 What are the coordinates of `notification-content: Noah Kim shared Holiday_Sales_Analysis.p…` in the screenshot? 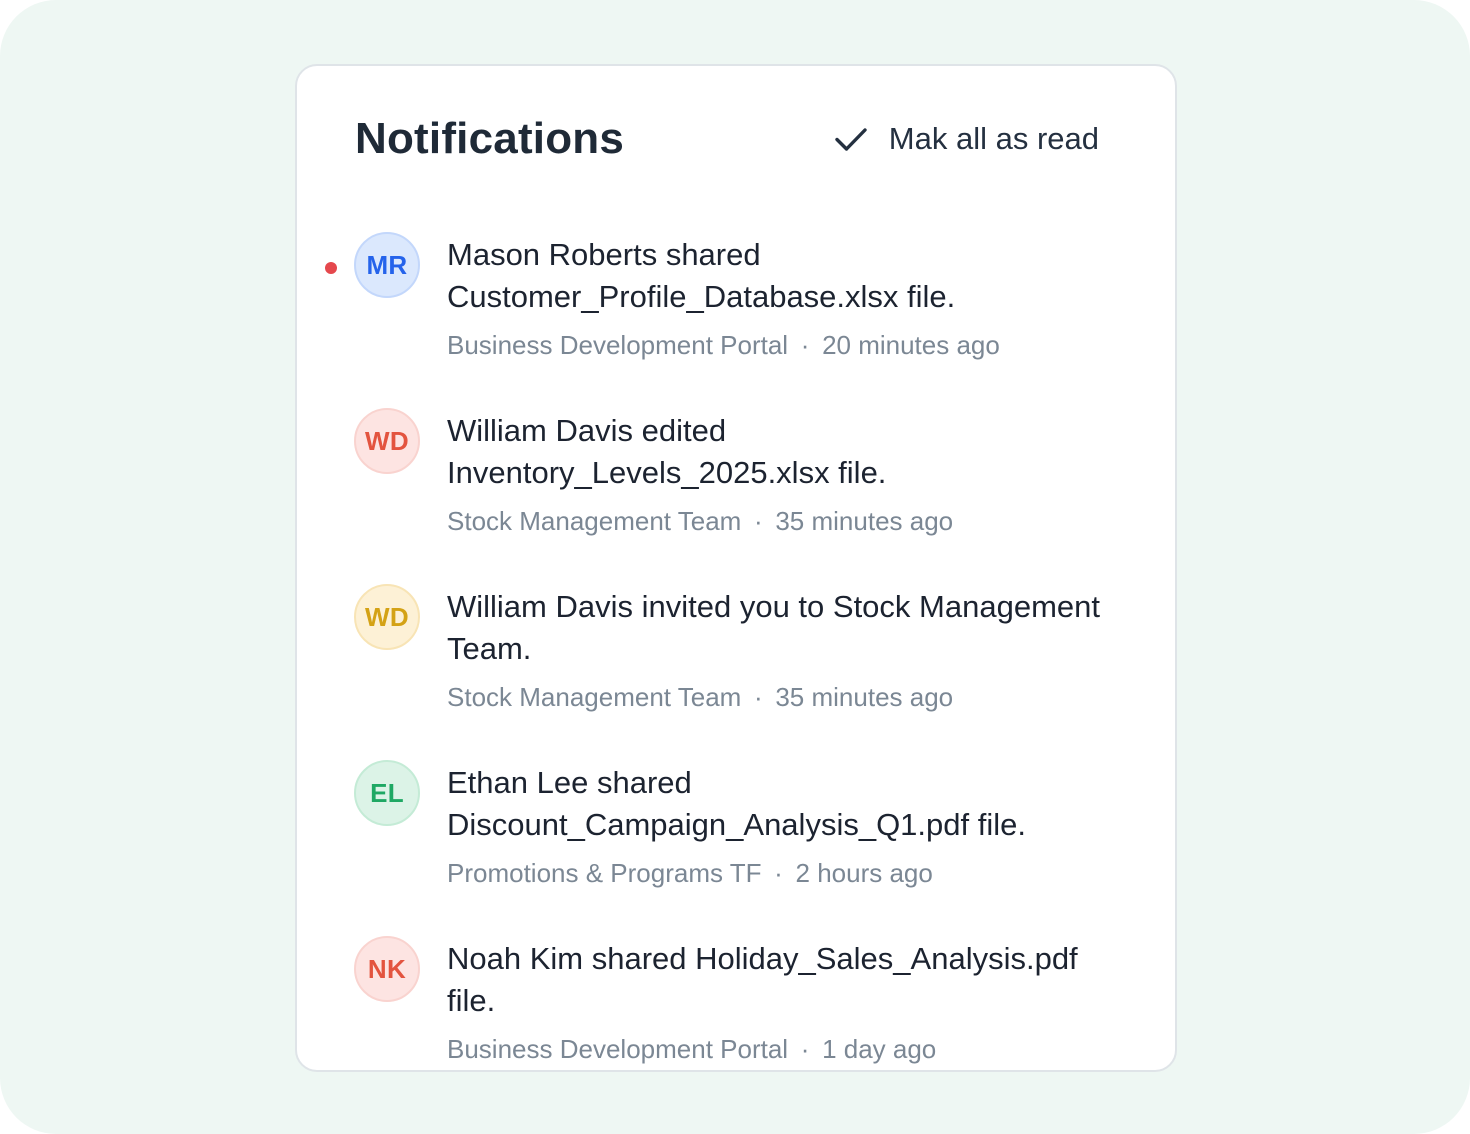 It's located at (776, 1001).